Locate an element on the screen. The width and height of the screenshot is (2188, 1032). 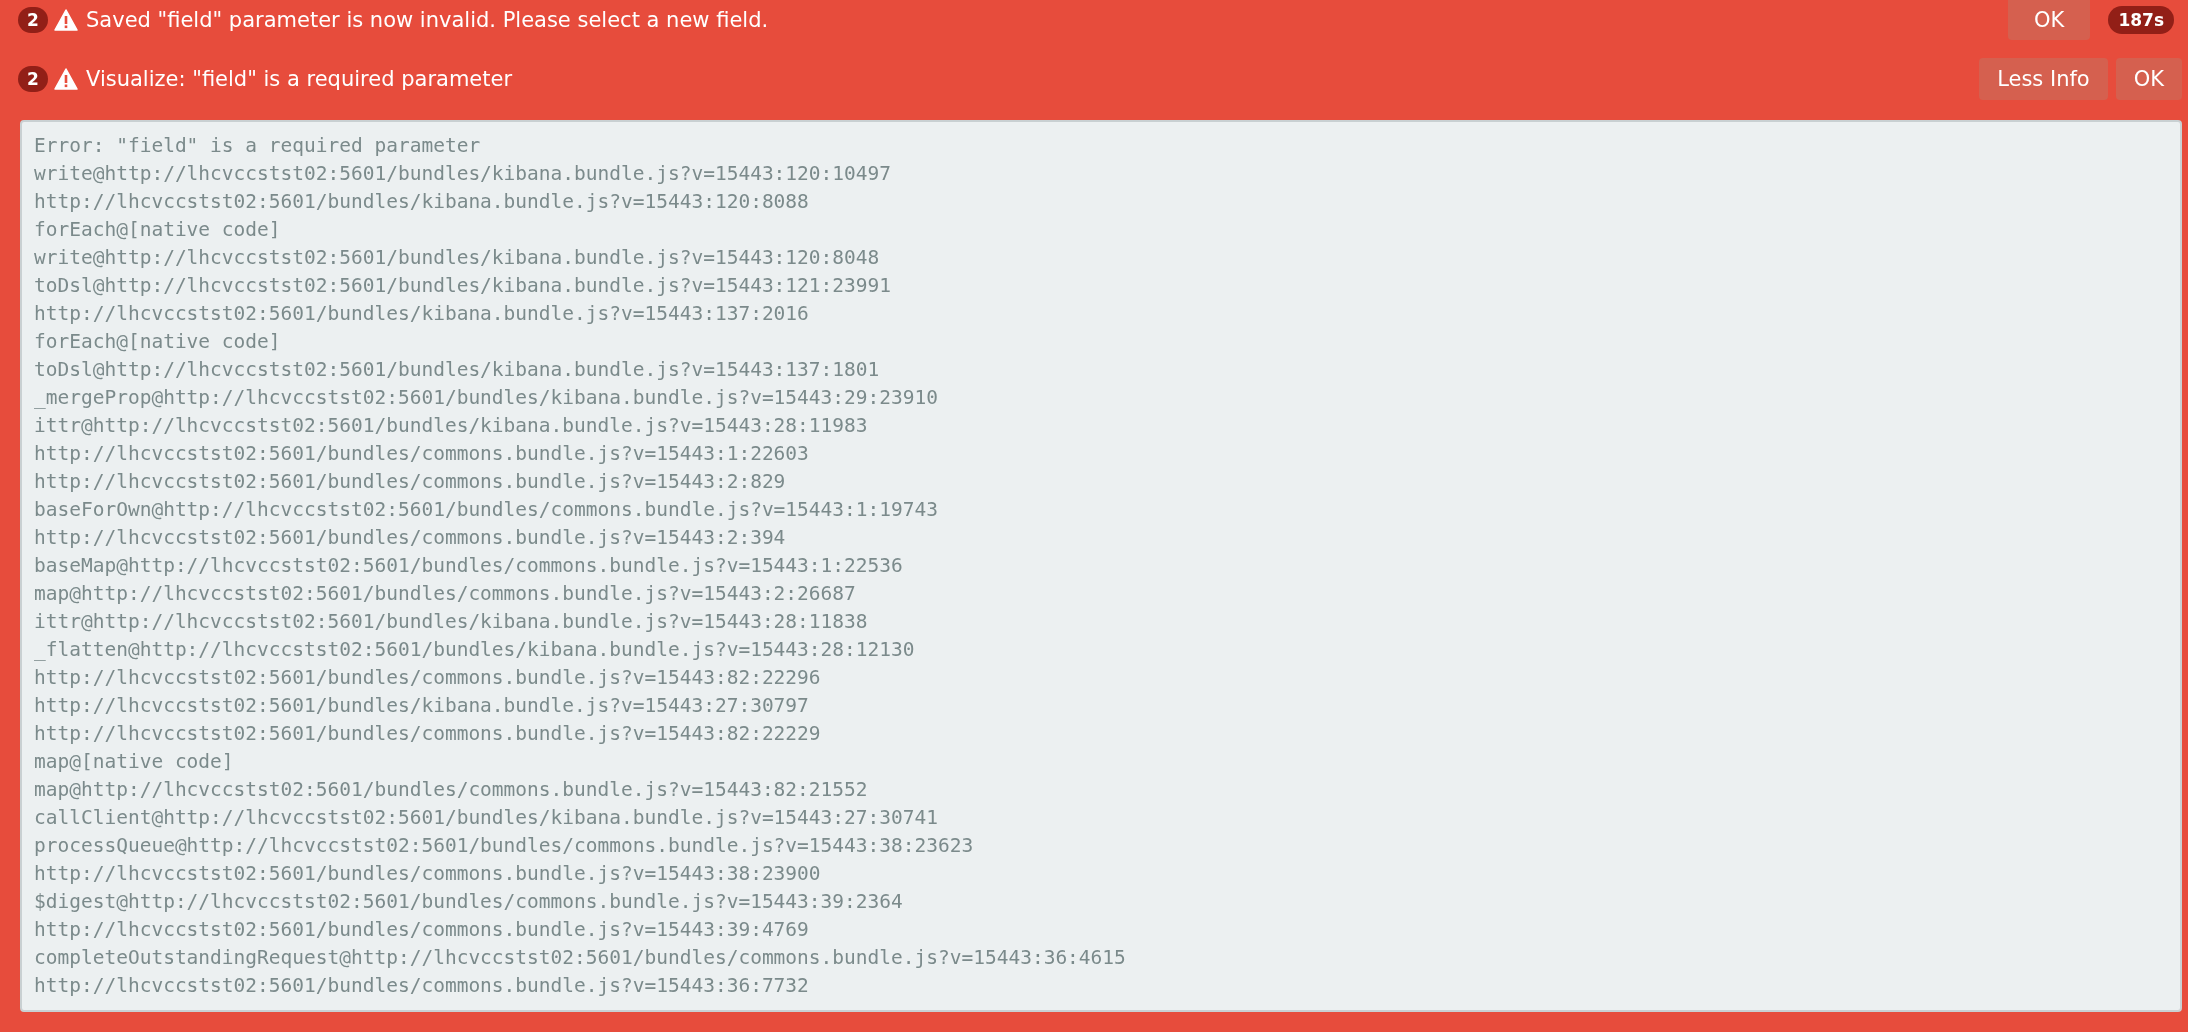
stack-trace-line: http://lhcvccstst02:5601/bundles/commons.bundle.js?v=15443:1:22603 is located at coordinates (422, 454).